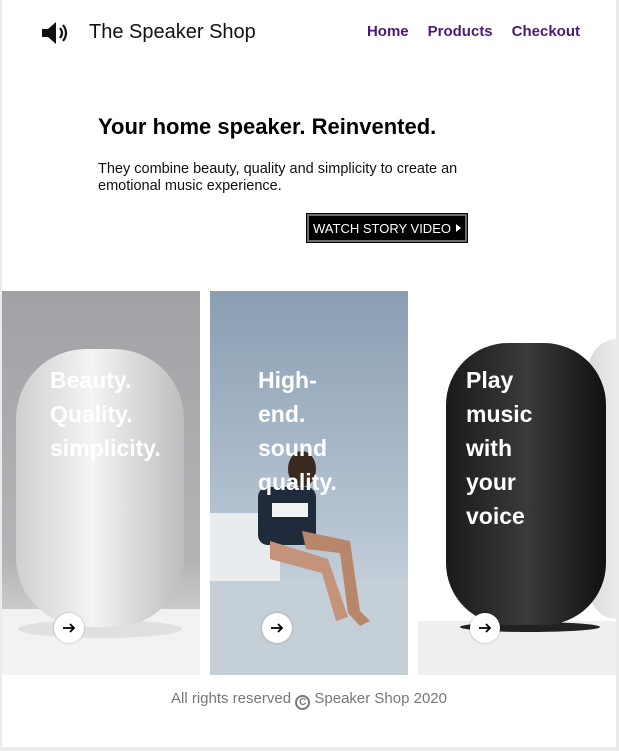 This screenshot has height=751, width=619. I want to click on footer: All rights reserved C Speaker Shop 2020, so click(309, 700).